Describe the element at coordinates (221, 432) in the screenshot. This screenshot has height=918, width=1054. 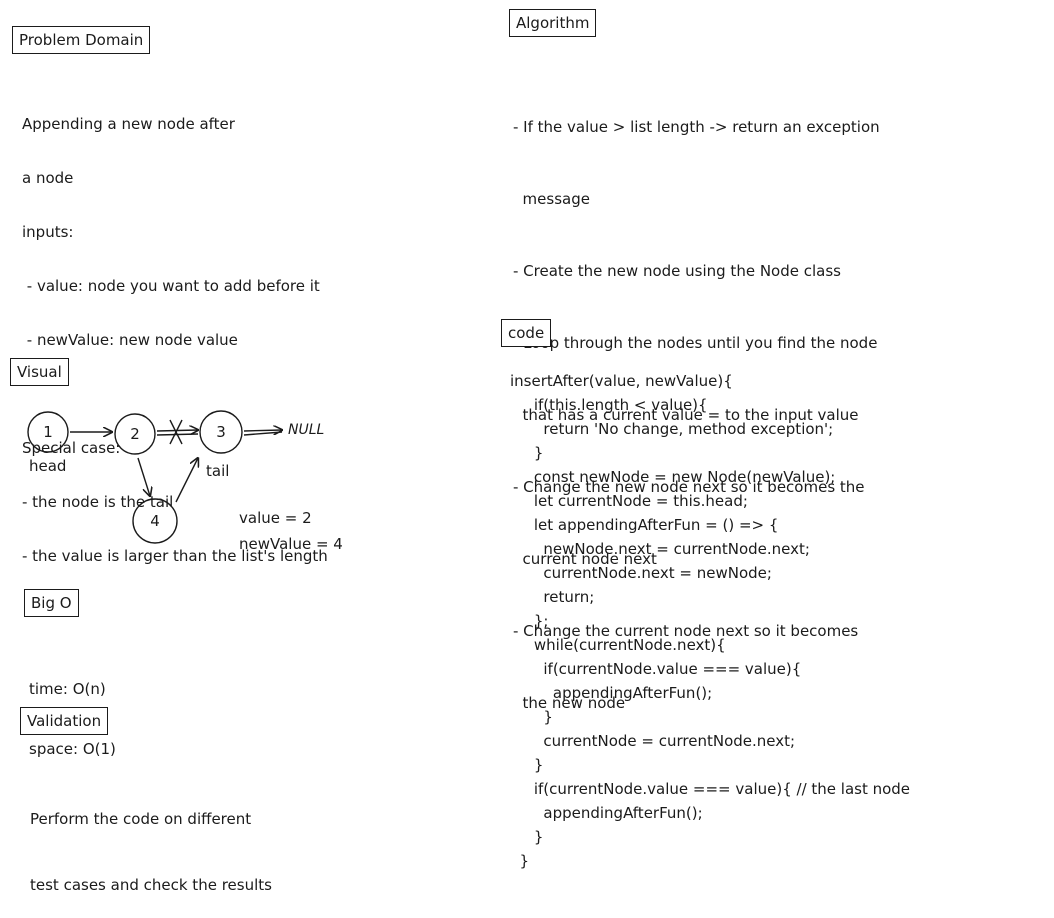
I see `node-label-3: 3` at that location.